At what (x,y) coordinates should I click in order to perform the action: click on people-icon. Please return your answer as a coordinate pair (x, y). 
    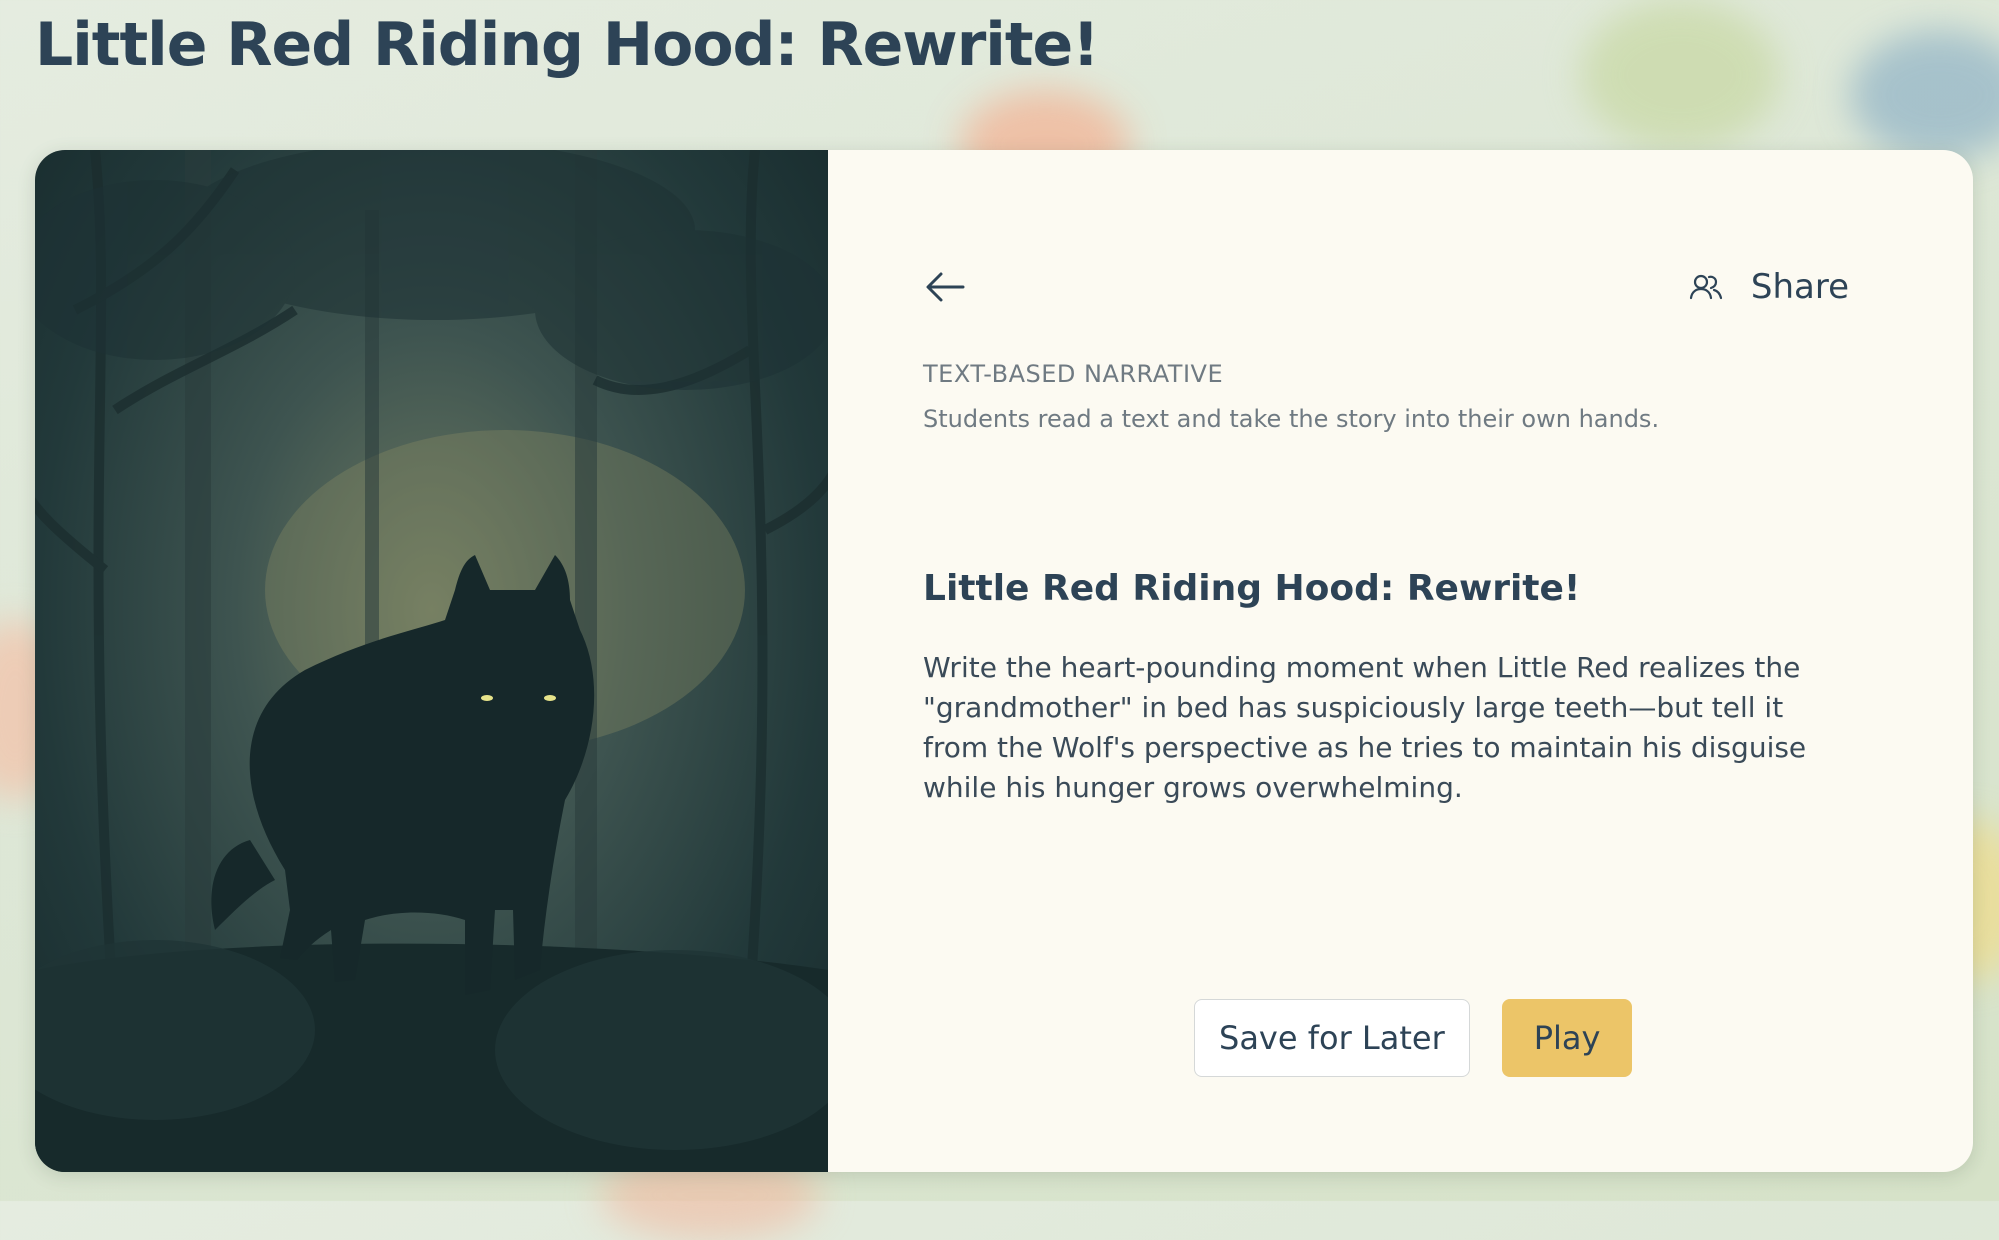
    Looking at the image, I should click on (1705, 287).